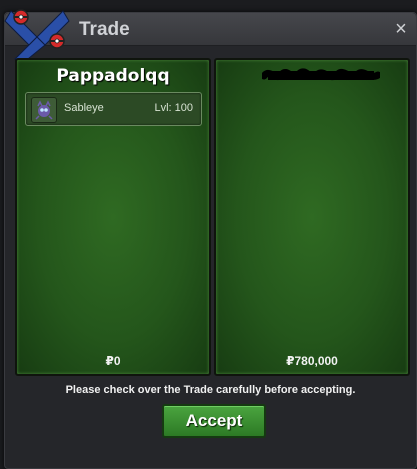 The height and width of the screenshot is (469, 417). Describe the element at coordinates (214, 421) in the screenshot. I see `accept-button: Accept` at that location.